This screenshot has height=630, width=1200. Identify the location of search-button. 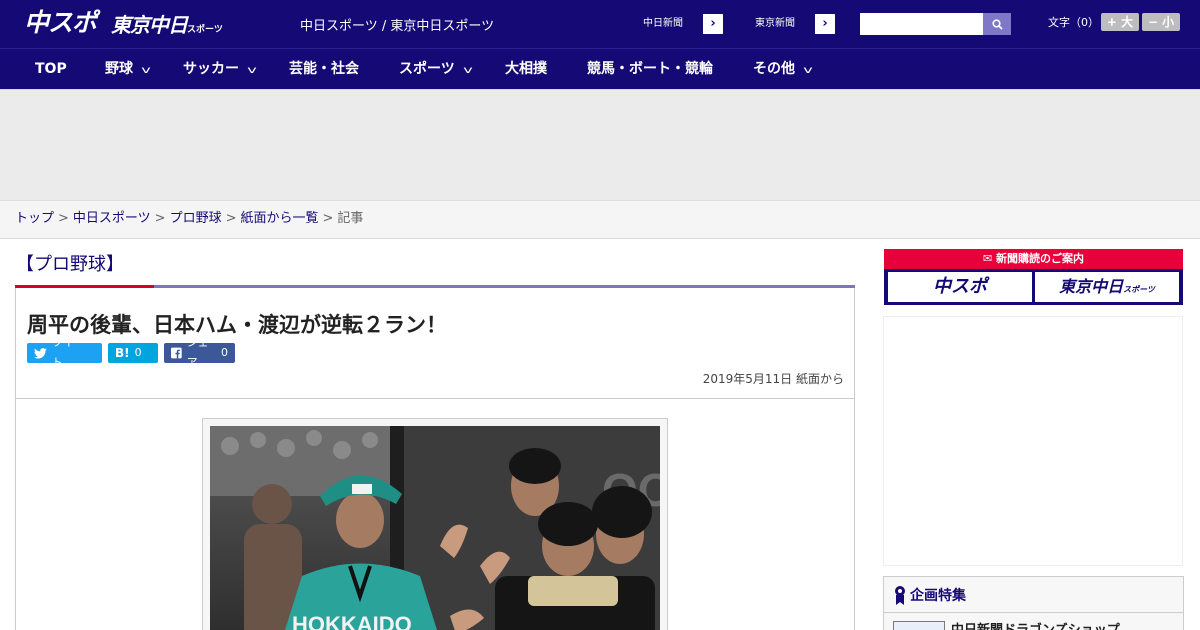
(997, 24).